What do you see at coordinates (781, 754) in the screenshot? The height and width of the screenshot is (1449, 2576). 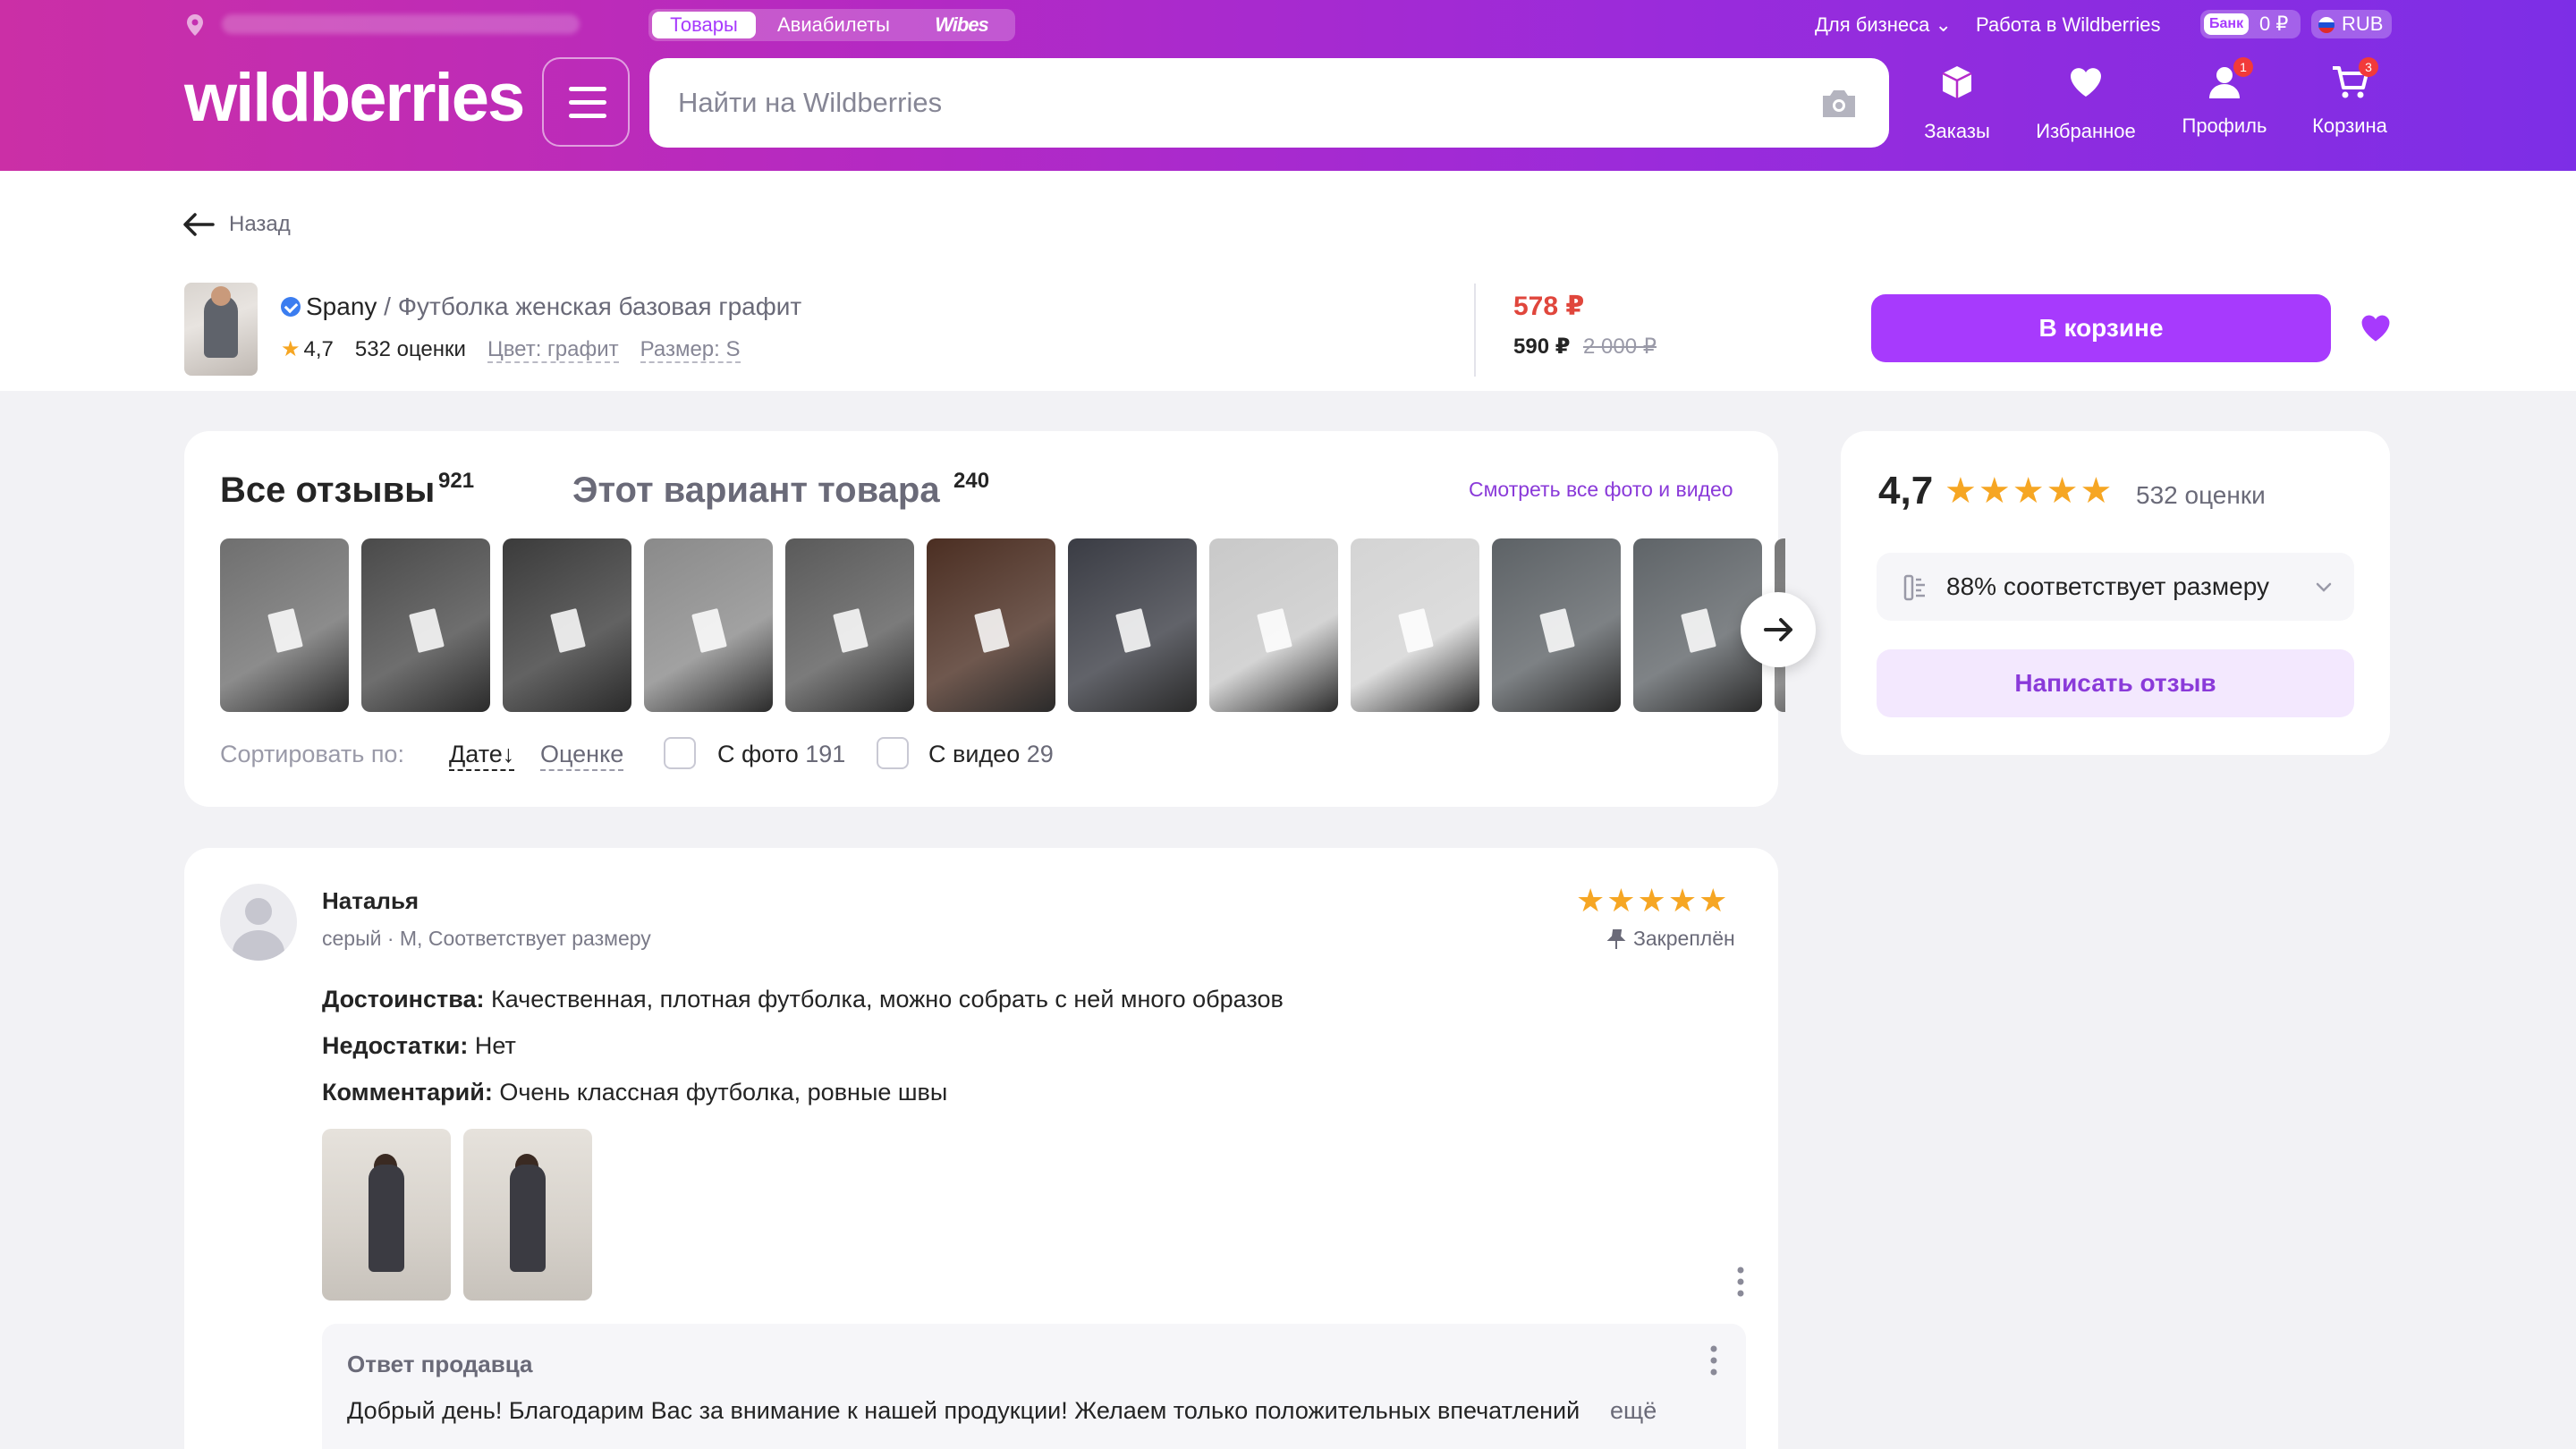 I see `filter-photo-label: С фото 191` at bounding box center [781, 754].